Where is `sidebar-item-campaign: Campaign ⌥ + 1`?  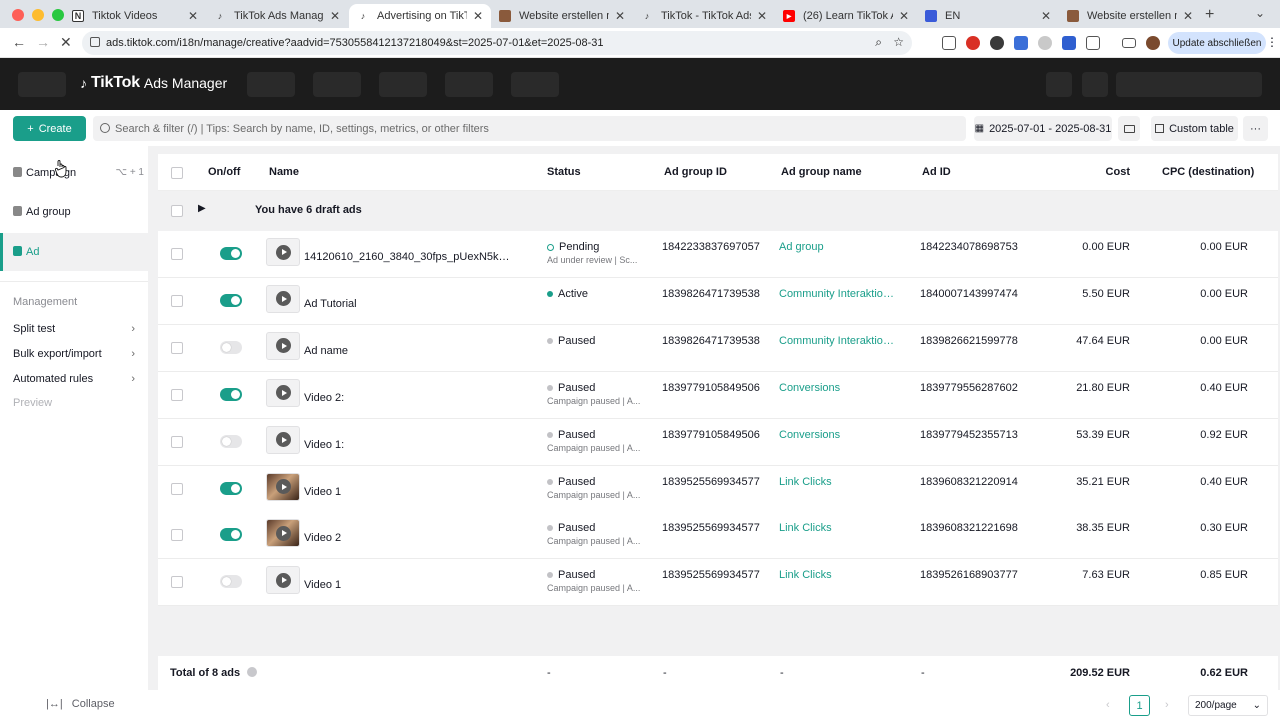
sidebar-item-campaign: Campaign ⌥ + 1 is located at coordinates (74, 173).